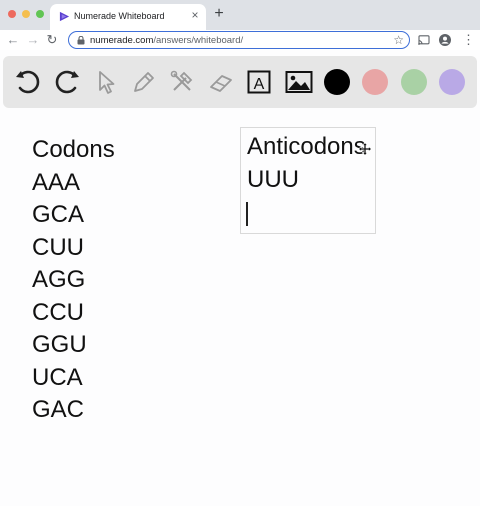 The height and width of the screenshot is (506, 480). I want to click on account-icon, so click(445, 40).